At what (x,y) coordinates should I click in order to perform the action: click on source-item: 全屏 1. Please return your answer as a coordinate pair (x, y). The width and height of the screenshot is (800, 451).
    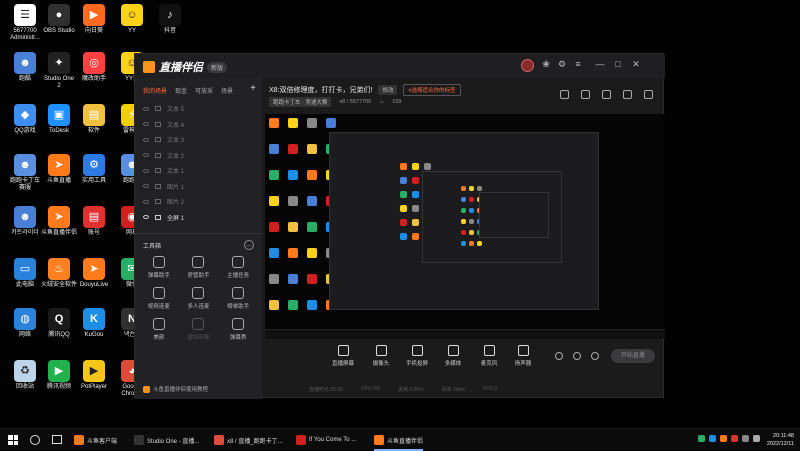
    Looking at the image, I should click on (198, 218).